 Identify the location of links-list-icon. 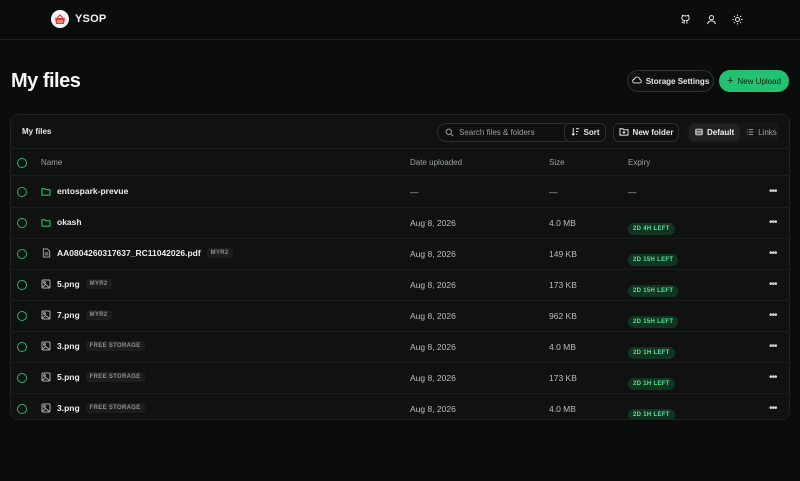
(750, 133).